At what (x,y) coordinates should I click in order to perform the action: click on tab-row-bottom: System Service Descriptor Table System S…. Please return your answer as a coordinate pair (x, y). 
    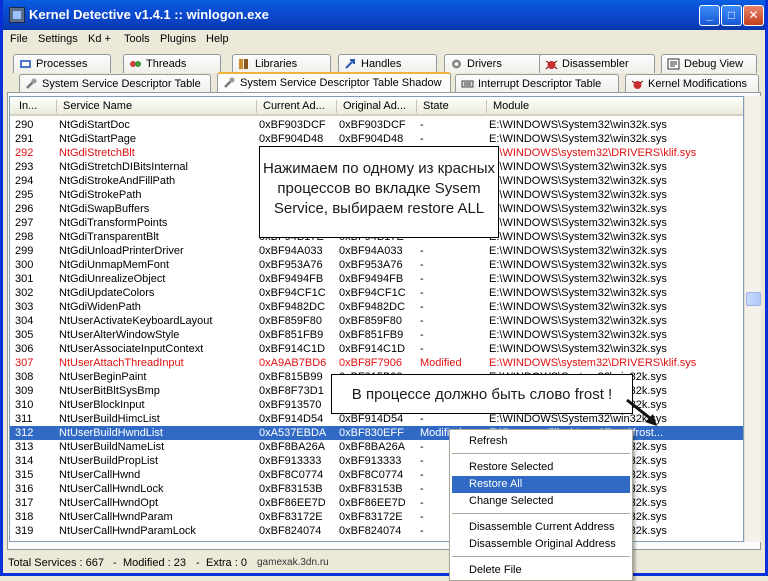
    Looking at the image, I should click on (384, 83).